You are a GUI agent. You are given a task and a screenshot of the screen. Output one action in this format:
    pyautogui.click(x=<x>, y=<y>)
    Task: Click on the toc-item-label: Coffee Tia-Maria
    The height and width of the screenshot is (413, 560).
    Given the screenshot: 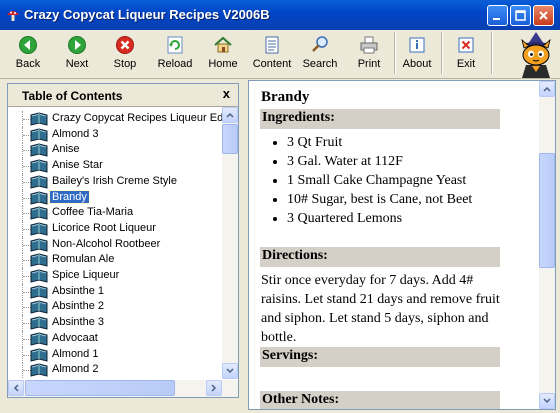 What is the action you would take?
    pyautogui.click(x=93, y=212)
    